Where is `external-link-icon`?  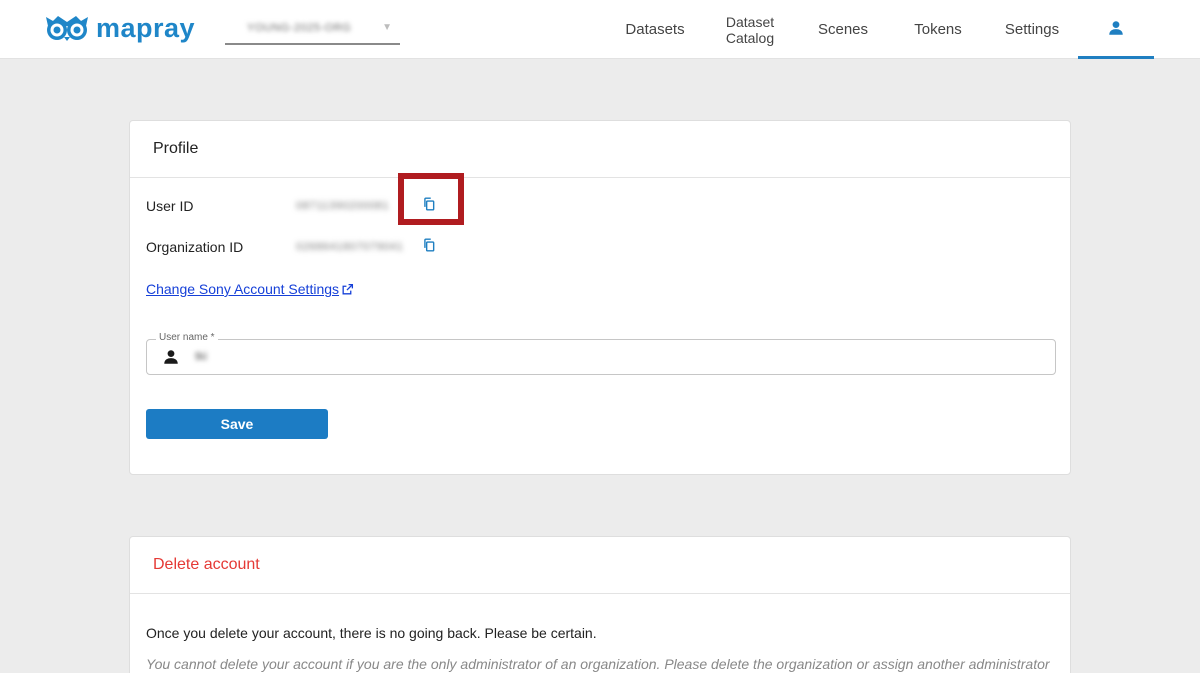 external-link-icon is located at coordinates (348, 288).